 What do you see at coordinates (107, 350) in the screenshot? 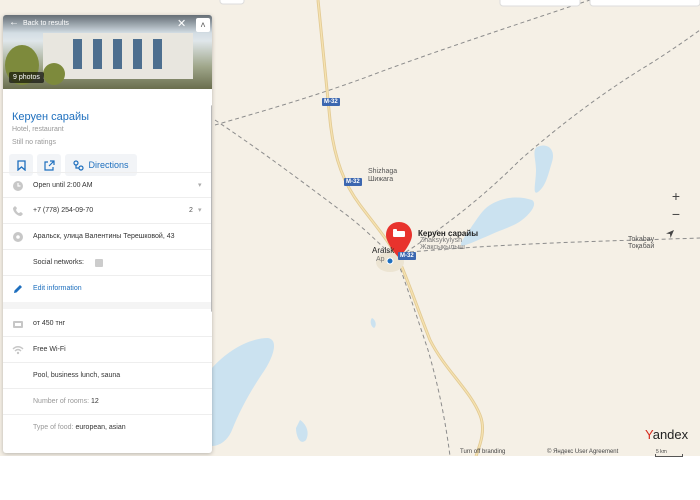
I see `wifi-row: Free Wi-Fi` at bounding box center [107, 350].